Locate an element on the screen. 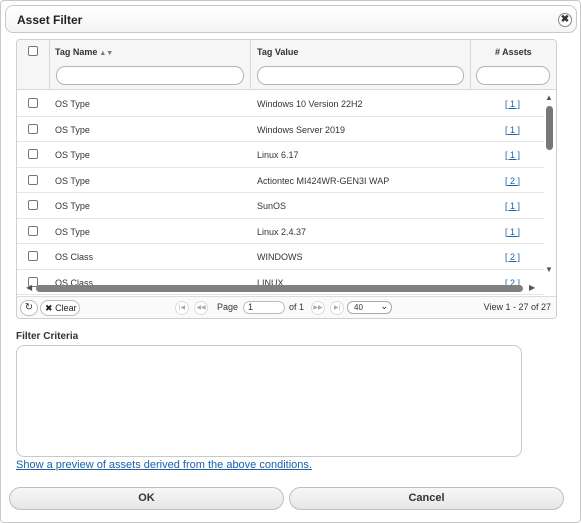  table-row: OS Type Linux 6.17 [ 1 ] is located at coordinates (280, 155).